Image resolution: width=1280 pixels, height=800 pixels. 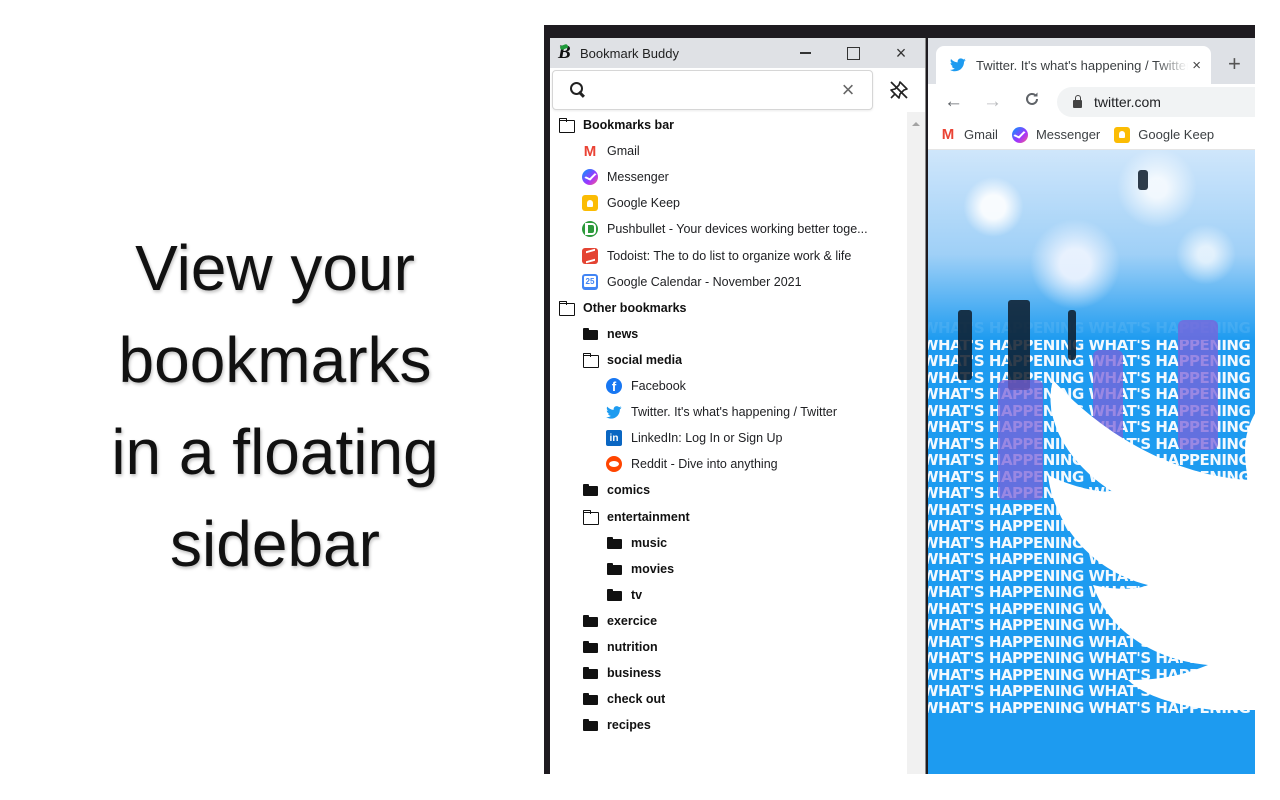 I want to click on bookmark-reddit-dive-into-anything: Reddit - Dive into anything, so click(x=728, y=464).